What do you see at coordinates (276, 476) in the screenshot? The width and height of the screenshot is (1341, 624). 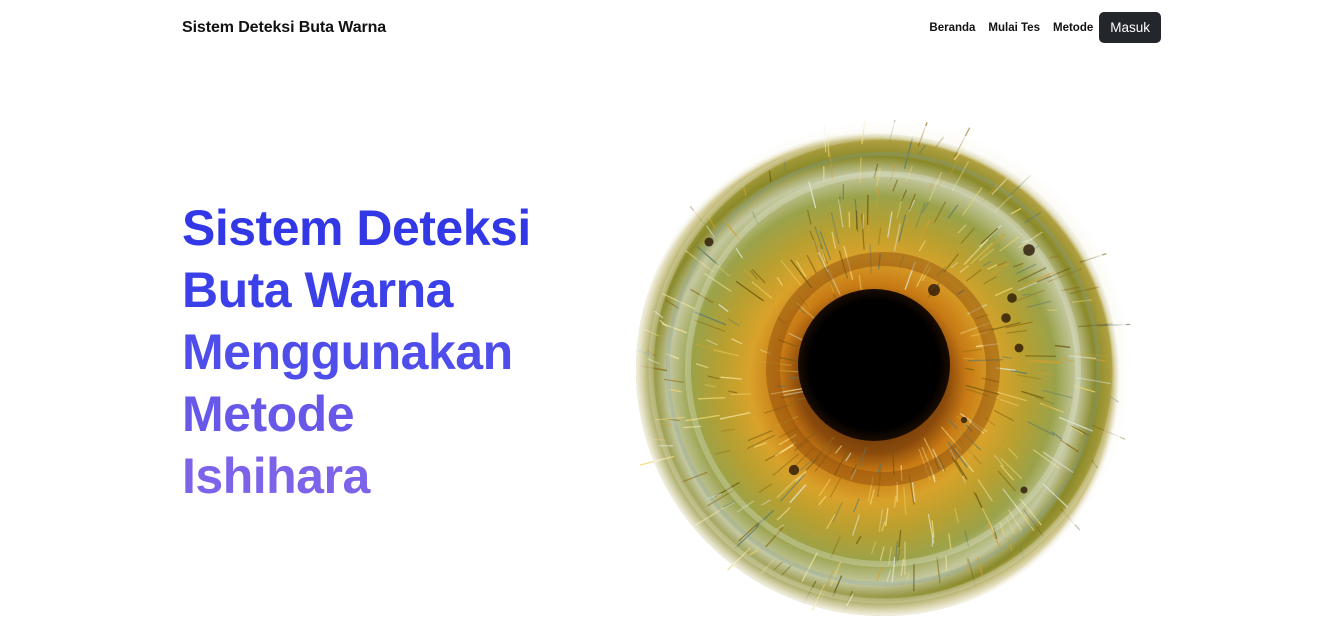 I see `hero-title-line-5: Ishihara` at bounding box center [276, 476].